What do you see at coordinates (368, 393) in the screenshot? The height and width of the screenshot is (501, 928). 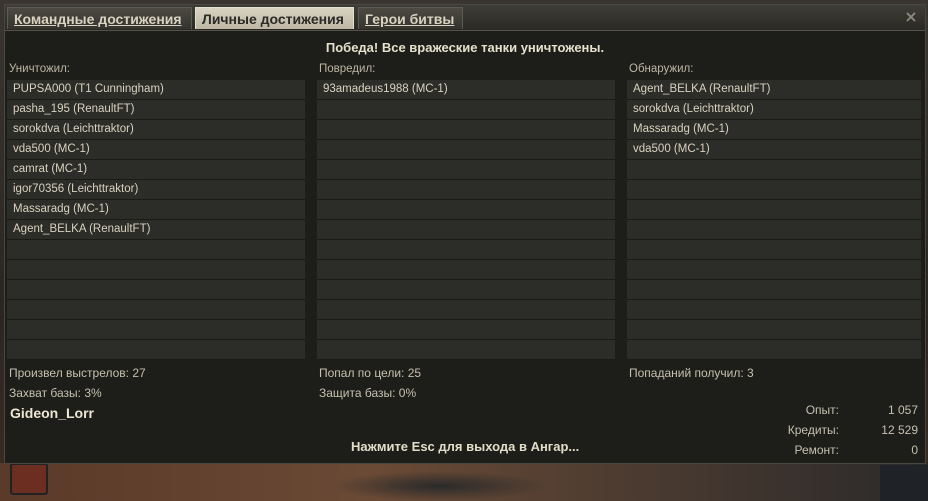 I see `base-defense-stat: Защита базы: 0%` at bounding box center [368, 393].